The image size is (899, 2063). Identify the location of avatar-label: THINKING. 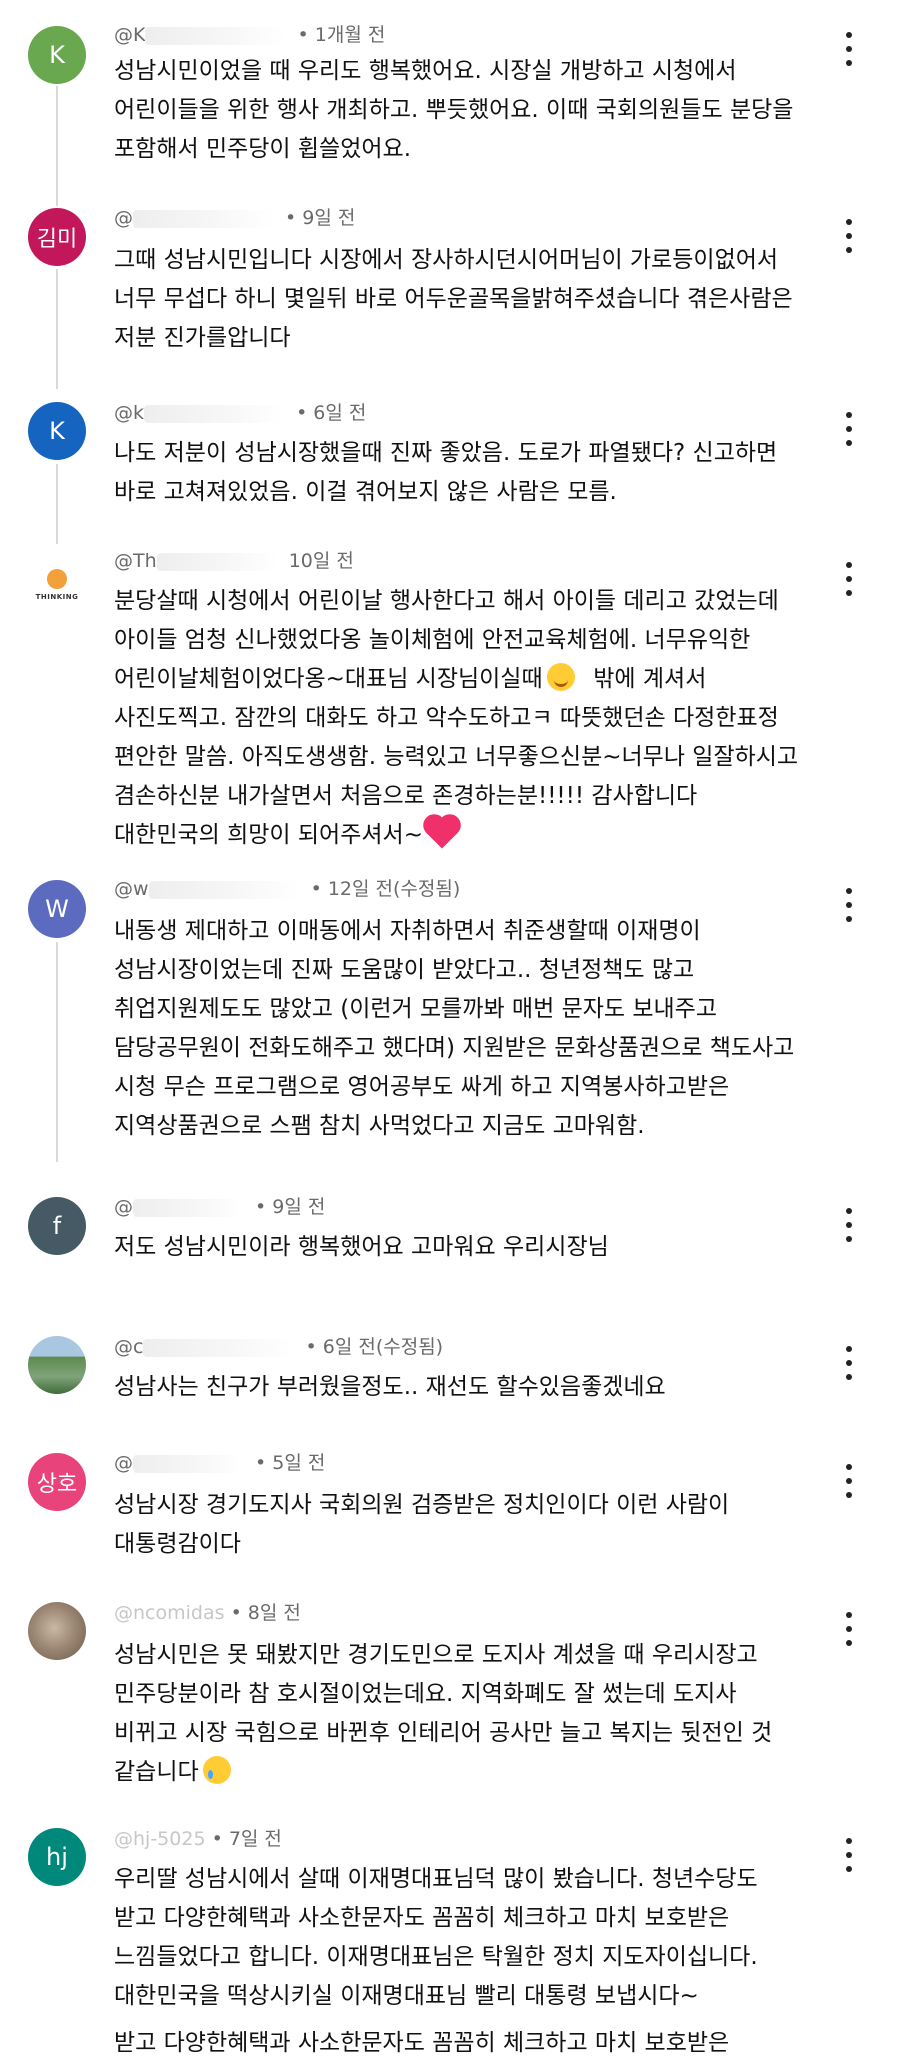
(57, 597).